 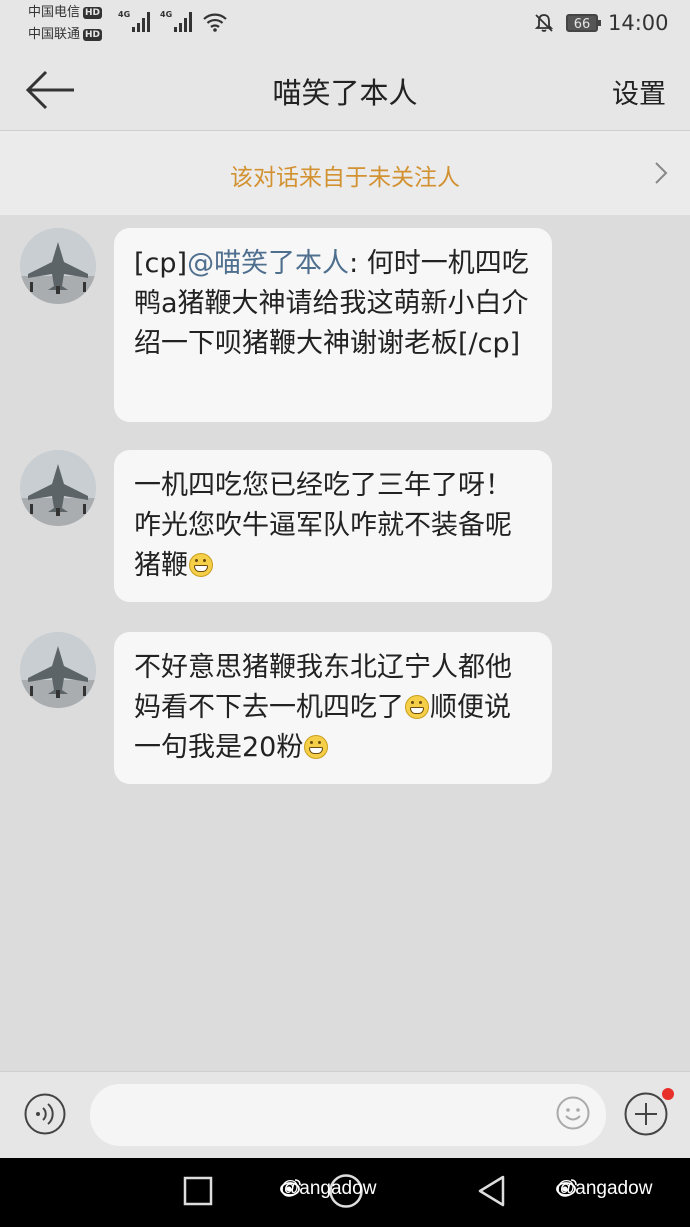 What do you see at coordinates (178, 21) in the screenshot?
I see `signal-icon-2: 4G` at bounding box center [178, 21].